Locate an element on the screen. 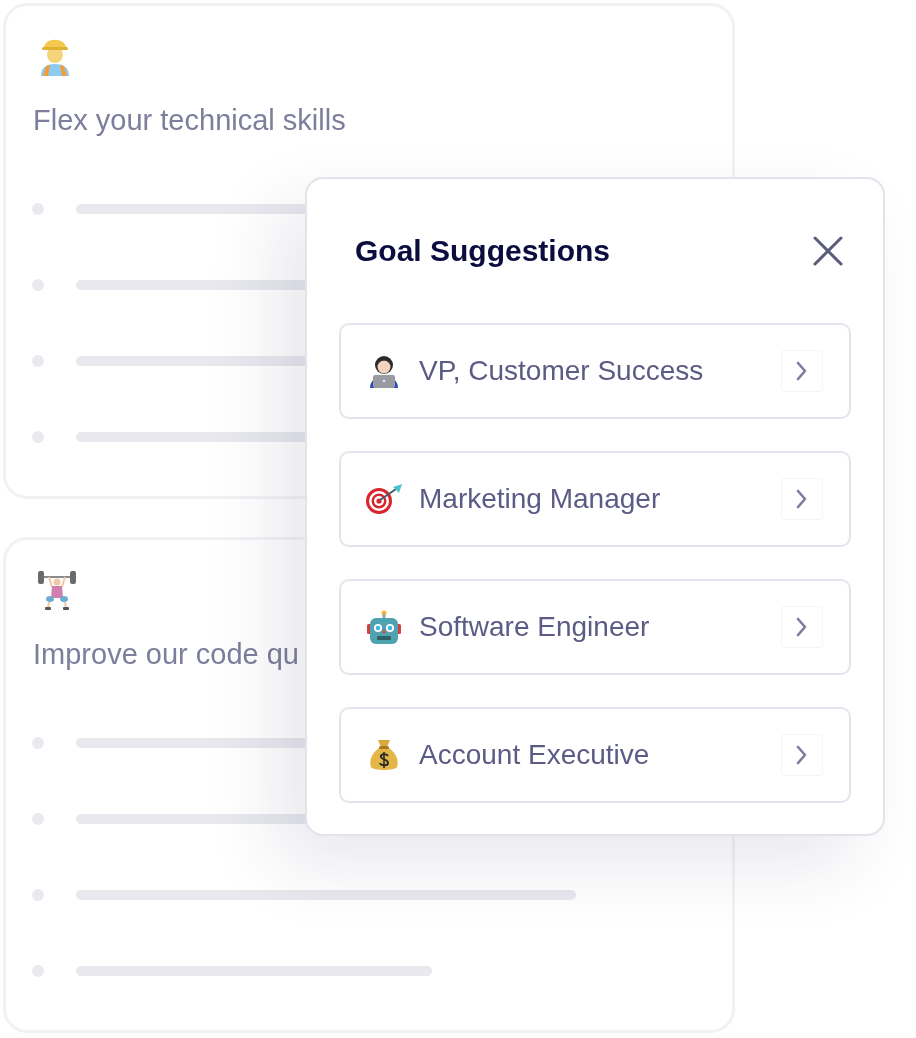 The image size is (916, 1038). suggestion-item: Account Executive is located at coordinates (595, 755).